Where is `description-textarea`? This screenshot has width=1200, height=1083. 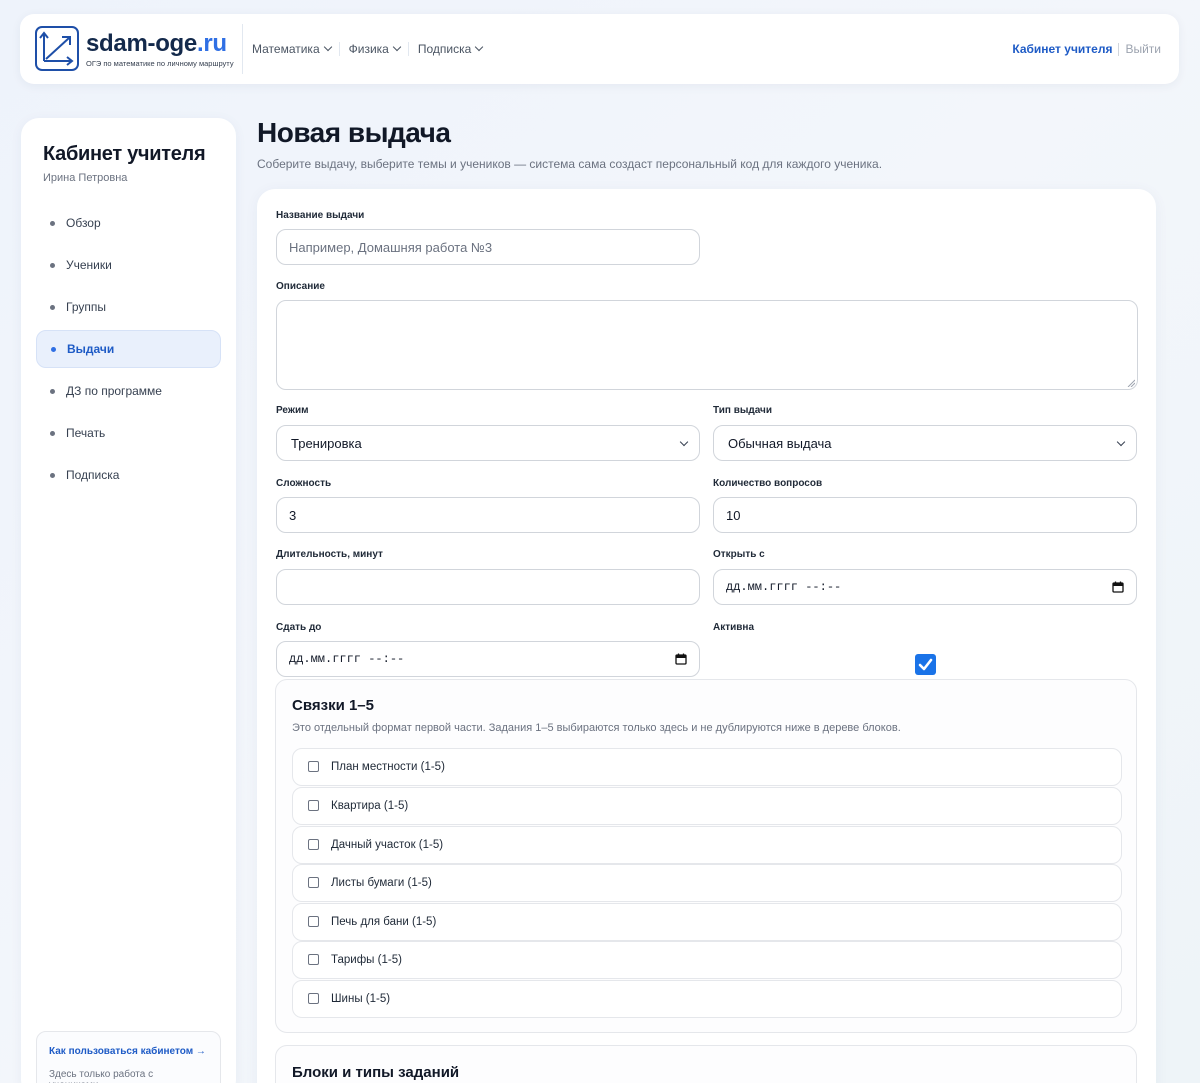
description-textarea is located at coordinates (707, 345).